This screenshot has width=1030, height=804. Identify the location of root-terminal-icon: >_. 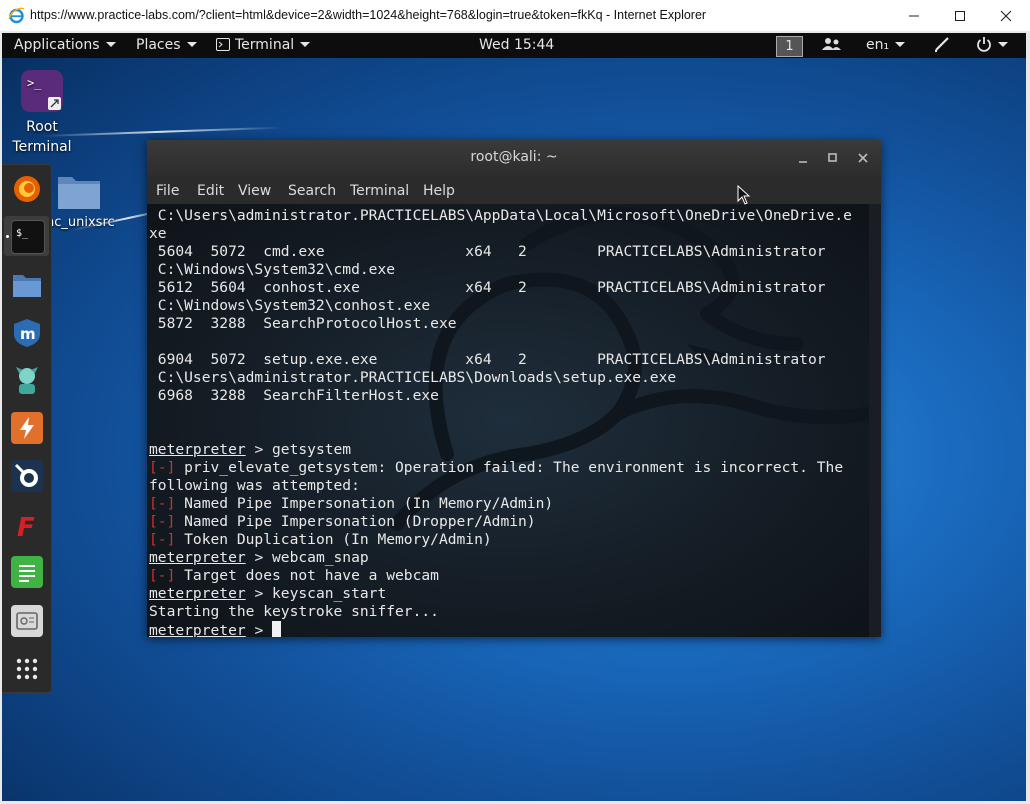
(42, 91).